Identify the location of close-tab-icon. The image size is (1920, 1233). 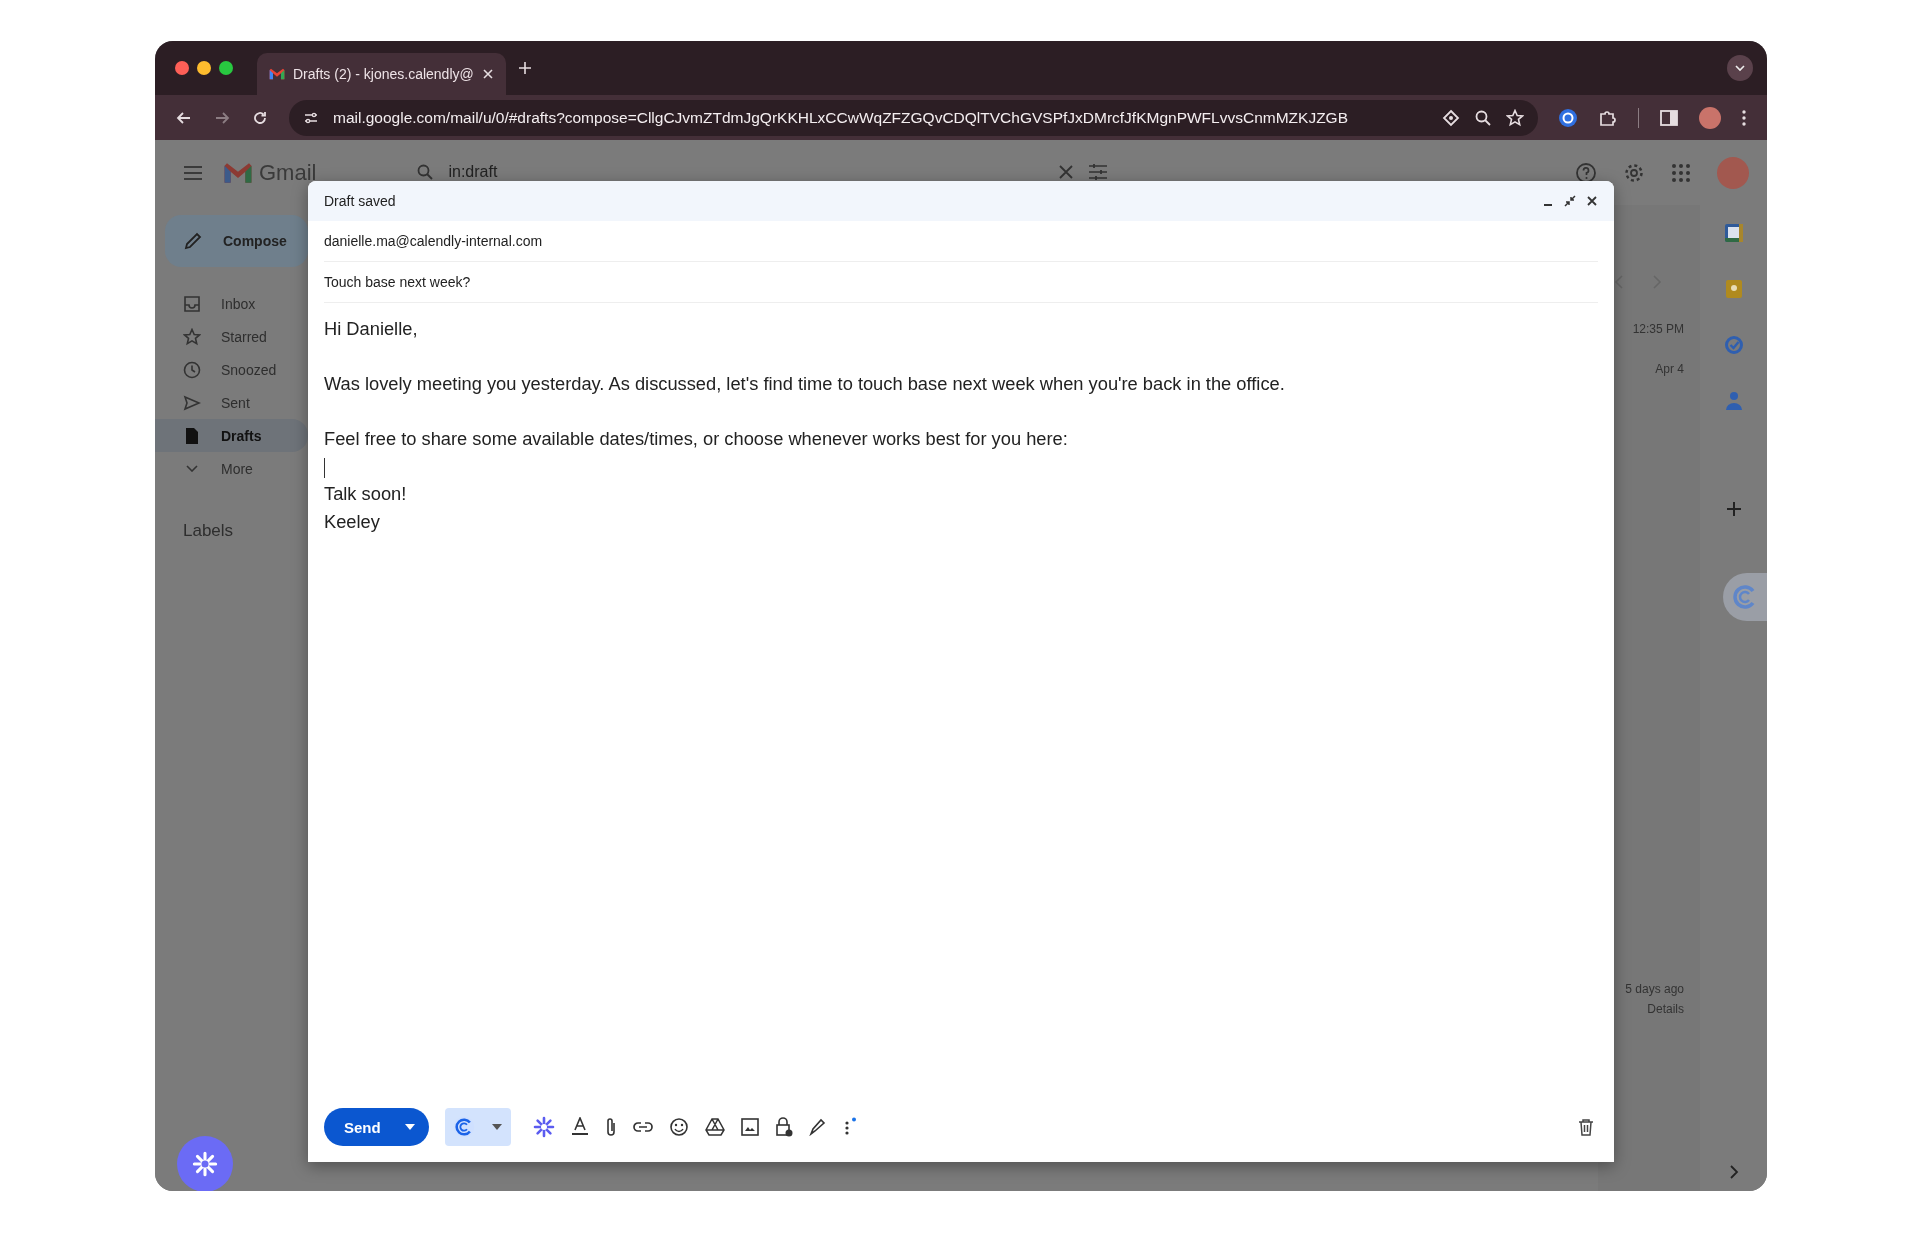
(487, 74).